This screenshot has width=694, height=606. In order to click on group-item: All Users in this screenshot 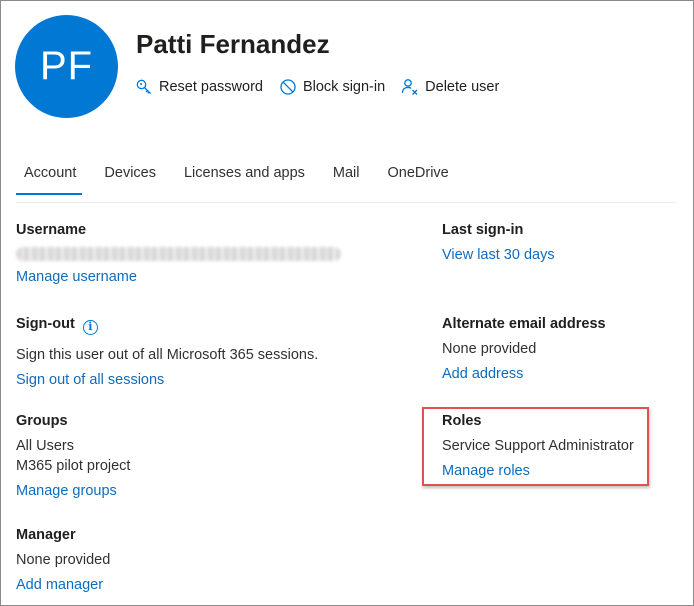, I will do `click(45, 446)`.